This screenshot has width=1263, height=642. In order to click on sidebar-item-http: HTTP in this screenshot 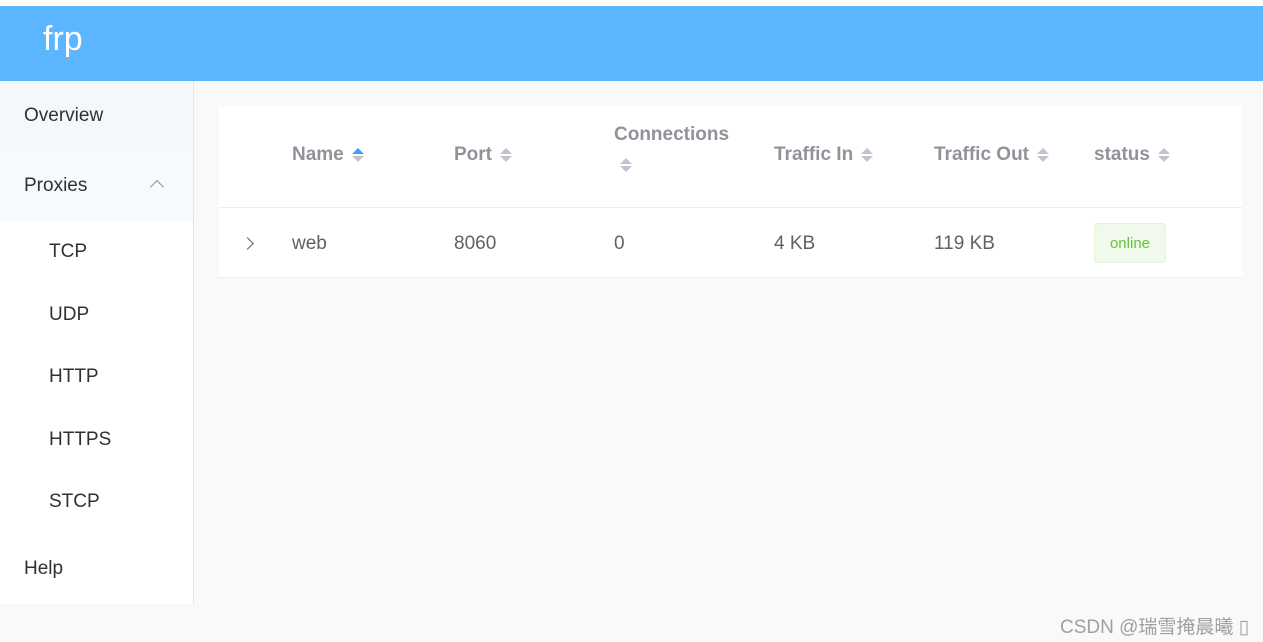, I will do `click(96, 377)`.